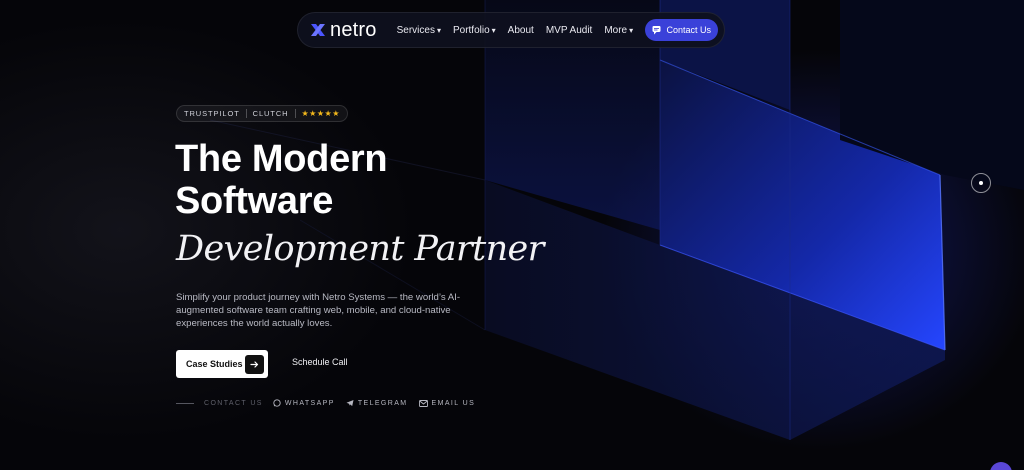 The height and width of the screenshot is (470, 1024). Describe the element at coordinates (382, 403) in the screenshot. I see `telegram-label: TELEGRAM` at that location.